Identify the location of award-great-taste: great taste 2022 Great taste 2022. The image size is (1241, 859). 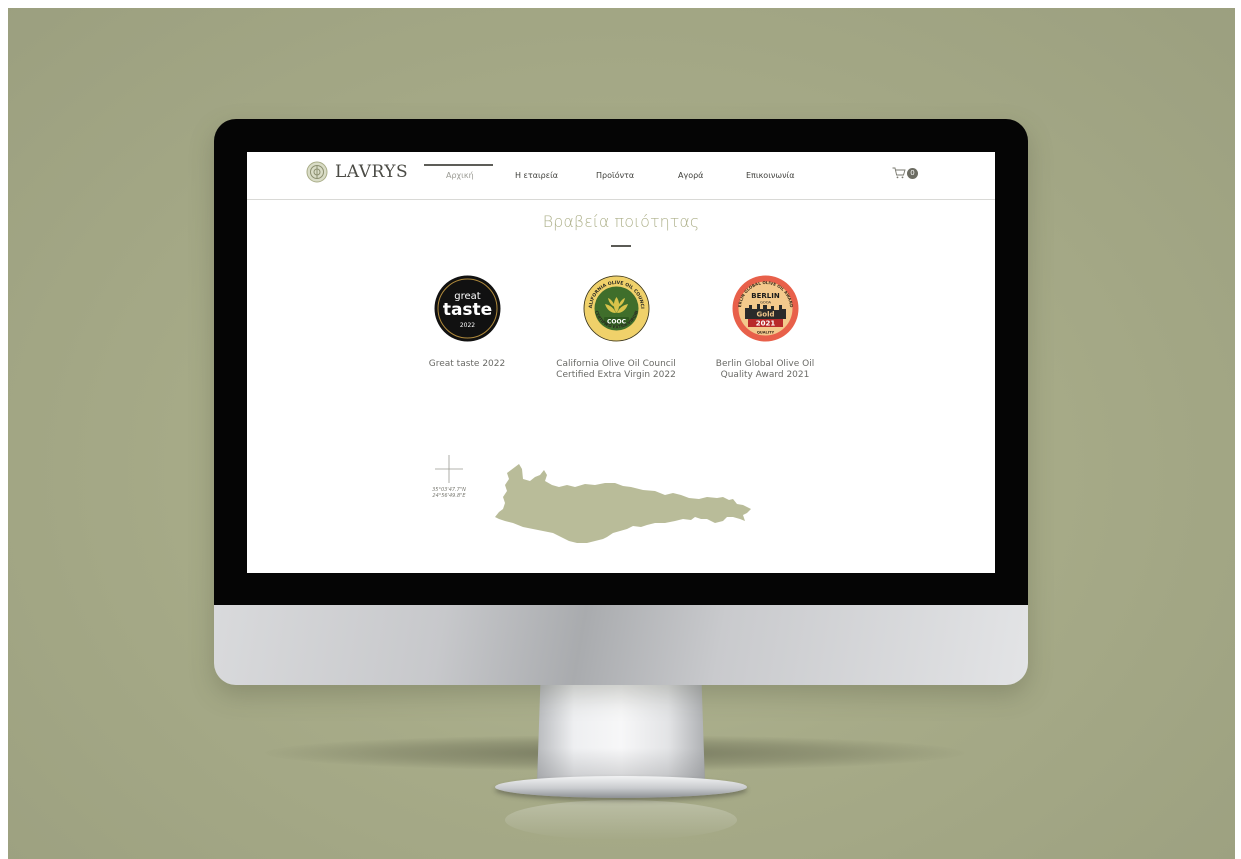
(467, 322).